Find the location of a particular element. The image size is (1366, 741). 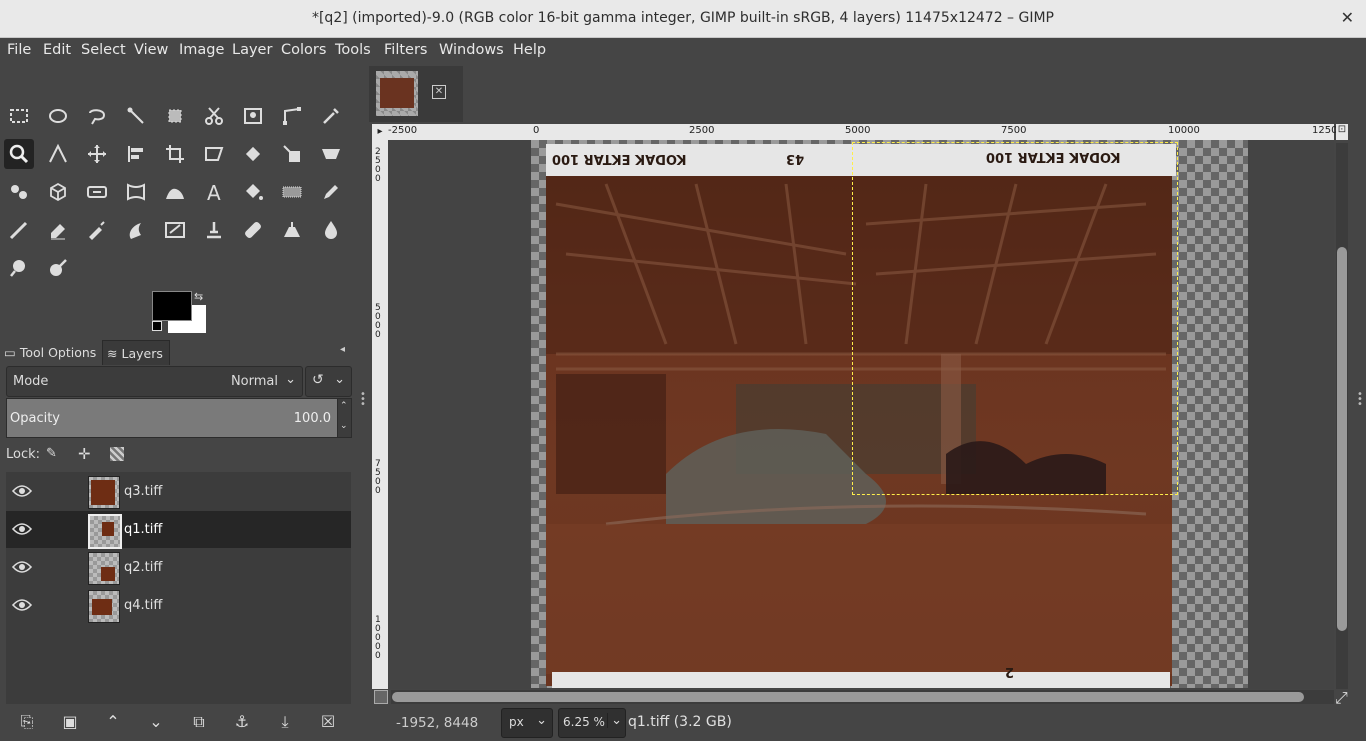

menu-colors: Colors is located at coordinates (303, 50).